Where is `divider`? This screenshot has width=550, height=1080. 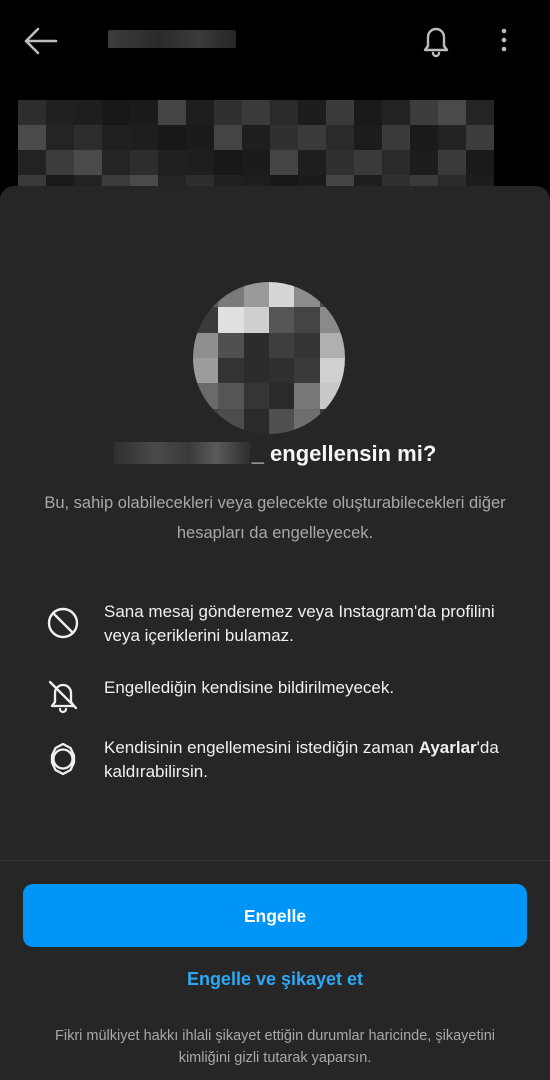 divider is located at coordinates (275, 860).